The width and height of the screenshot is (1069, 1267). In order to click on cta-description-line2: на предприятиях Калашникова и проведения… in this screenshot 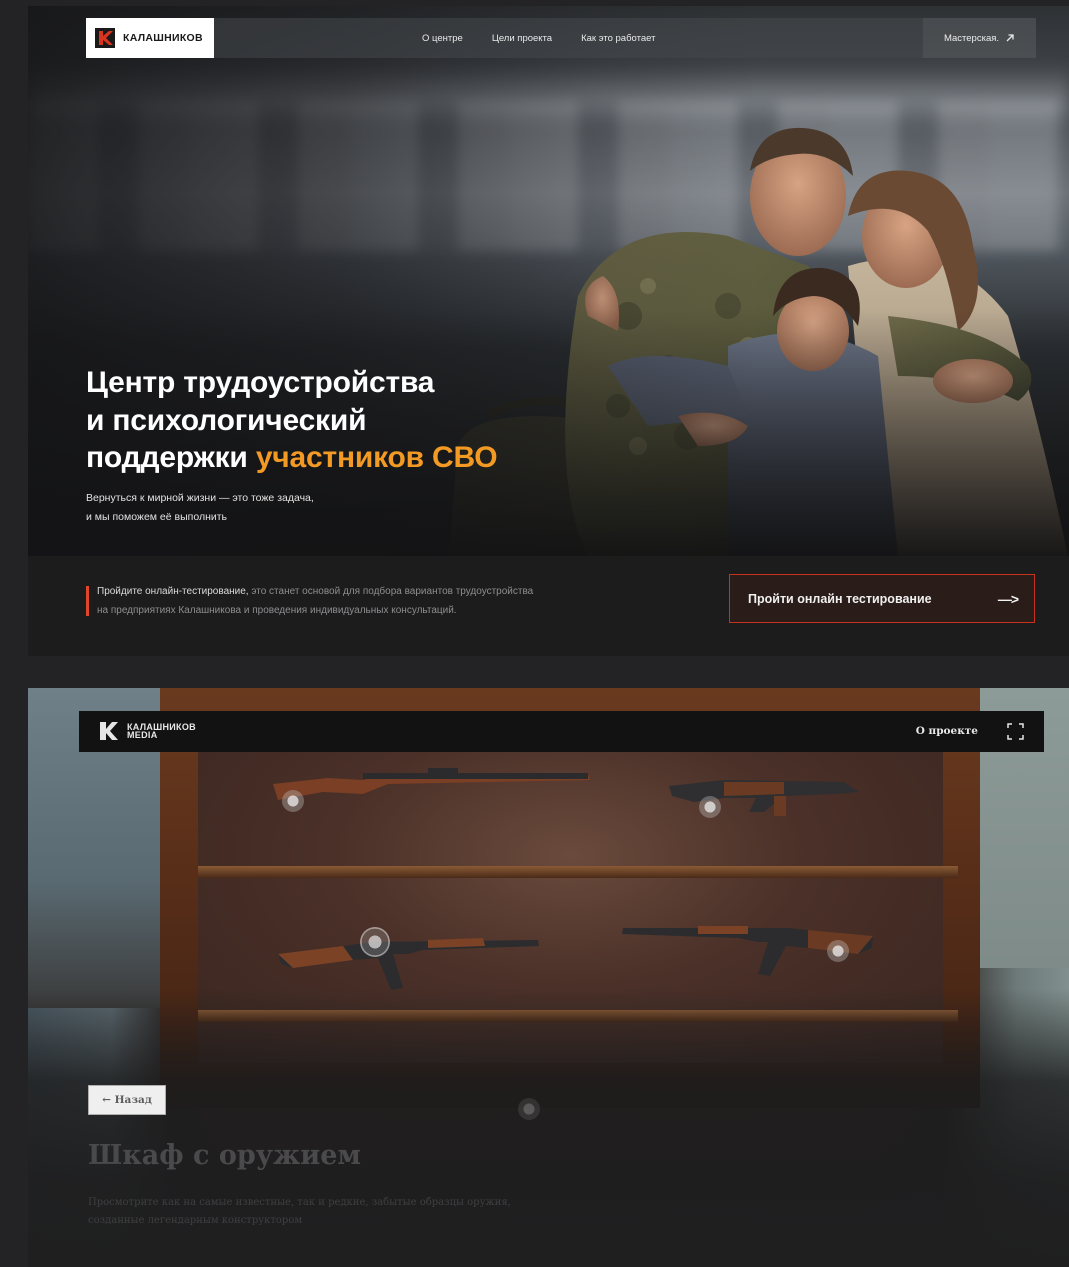, I will do `click(277, 610)`.